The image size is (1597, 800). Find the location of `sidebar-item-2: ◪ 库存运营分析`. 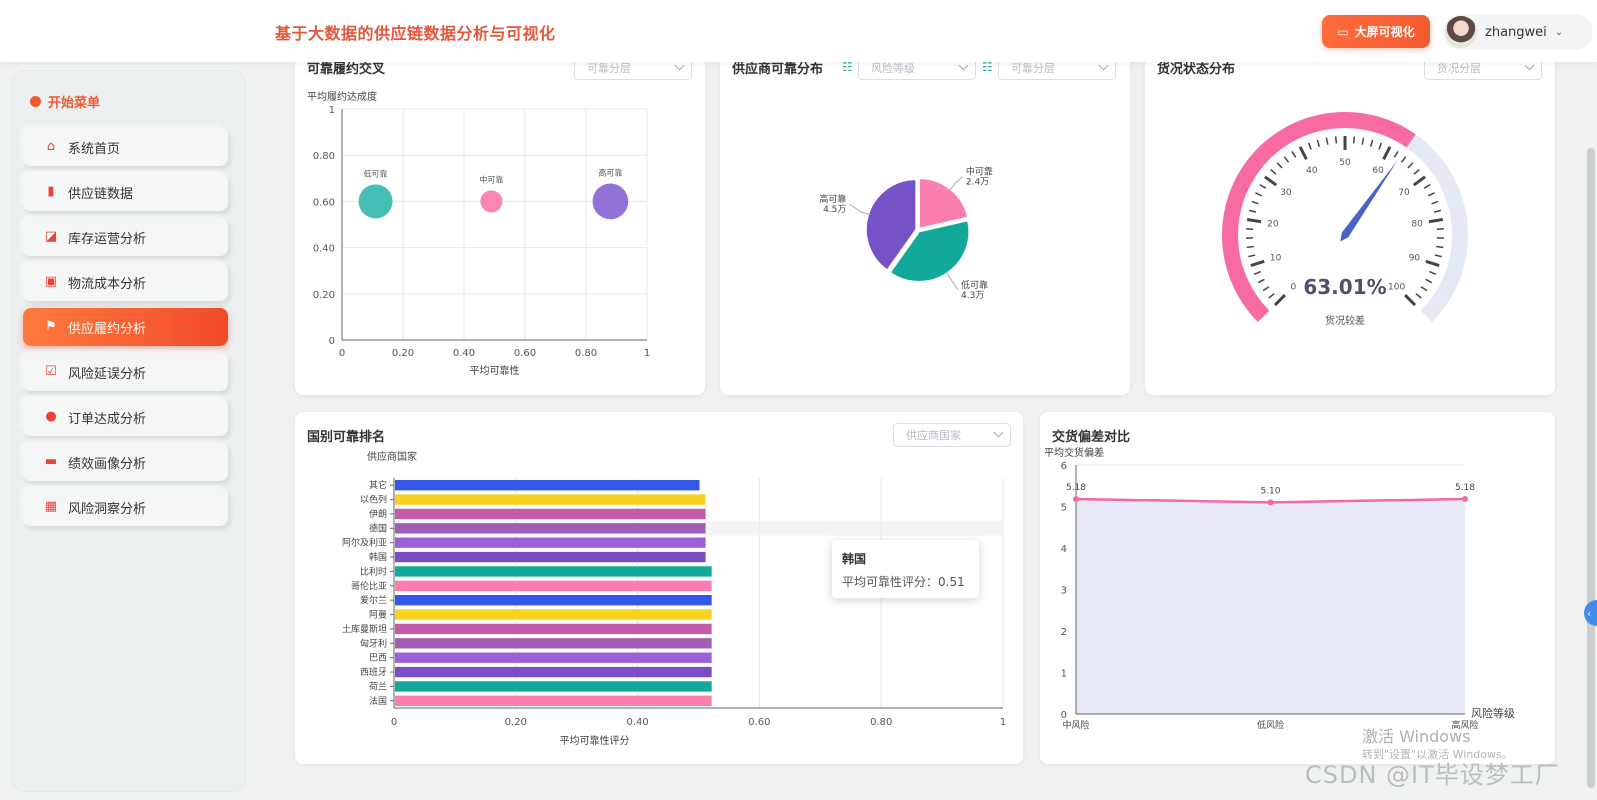

sidebar-item-2: ◪ 库存运营分析 is located at coordinates (125, 237).